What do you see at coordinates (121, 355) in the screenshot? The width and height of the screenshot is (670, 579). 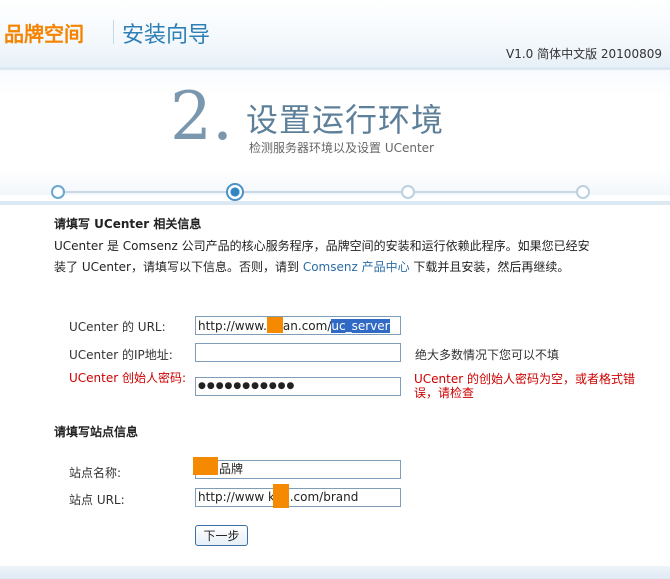 I see `ucenter-ip-label: UCenter 的IP地址:` at bounding box center [121, 355].